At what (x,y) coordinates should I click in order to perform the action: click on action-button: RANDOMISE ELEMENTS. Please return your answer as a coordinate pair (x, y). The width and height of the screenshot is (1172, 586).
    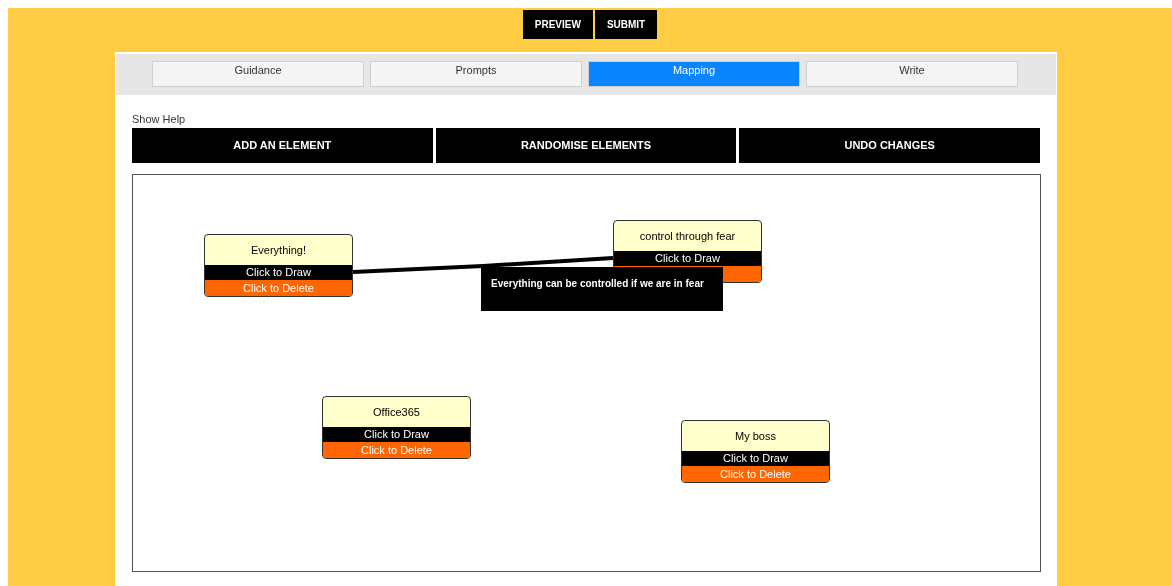
    Looking at the image, I should click on (586, 145).